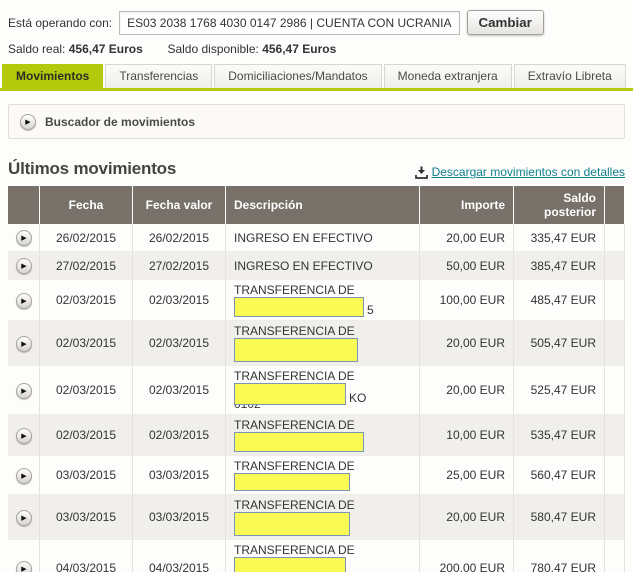  Describe the element at coordinates (370, 310) in the screenshot. I see `descripcion-trailing-text: 5` at that location.